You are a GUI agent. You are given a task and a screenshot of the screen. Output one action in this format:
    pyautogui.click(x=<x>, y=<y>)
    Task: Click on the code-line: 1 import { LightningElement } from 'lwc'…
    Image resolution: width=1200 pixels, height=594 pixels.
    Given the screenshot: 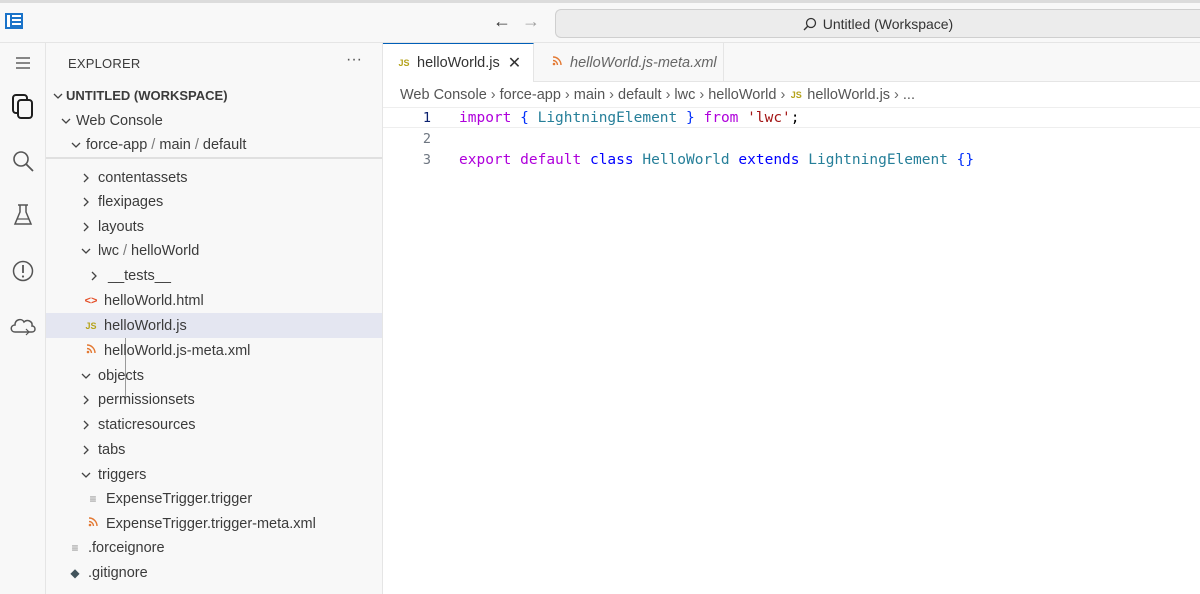 What is the action you would take?
    pyautogui.click(x=791, y=117)
    